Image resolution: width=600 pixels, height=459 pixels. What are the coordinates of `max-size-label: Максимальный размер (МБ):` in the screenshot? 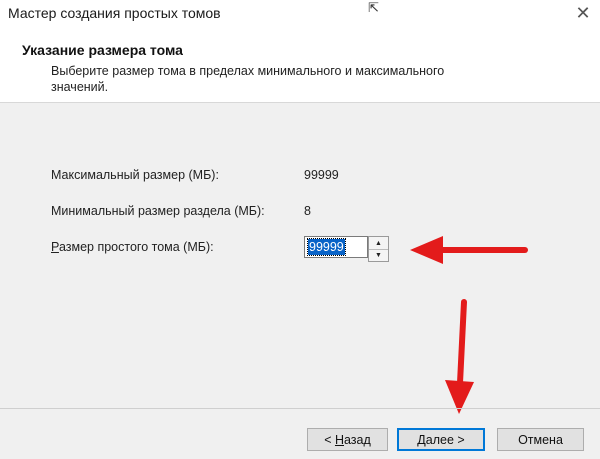 It's located at (135, 175).